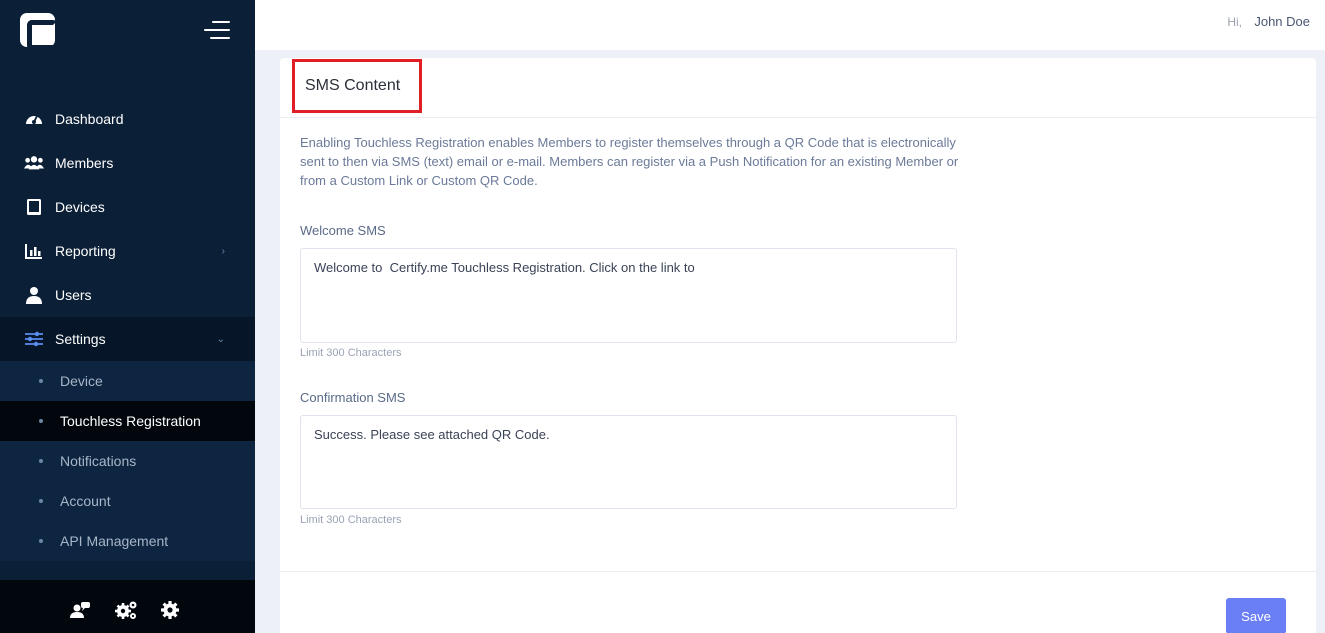 The width and height of the screenshot is (1325, 633). Describe the element at coordinates (223, 251) in the screenshot. I see `chevron-right-icon: ›` at that location.